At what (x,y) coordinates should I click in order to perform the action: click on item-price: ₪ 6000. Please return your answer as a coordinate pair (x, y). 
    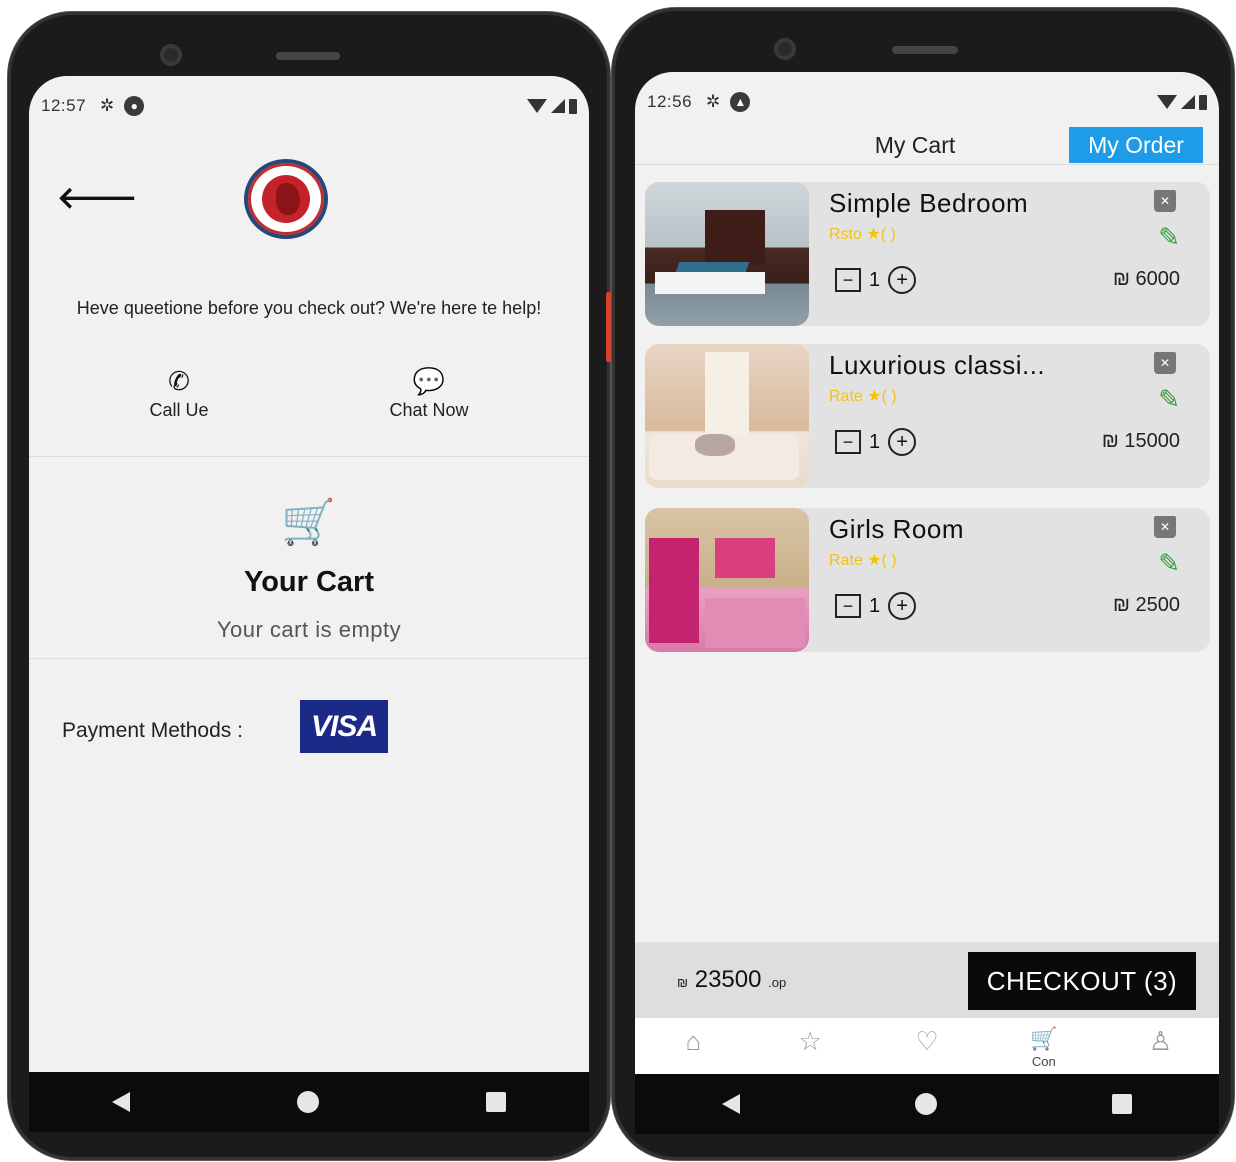
    Looking at the image, I should click on (1146, 279).